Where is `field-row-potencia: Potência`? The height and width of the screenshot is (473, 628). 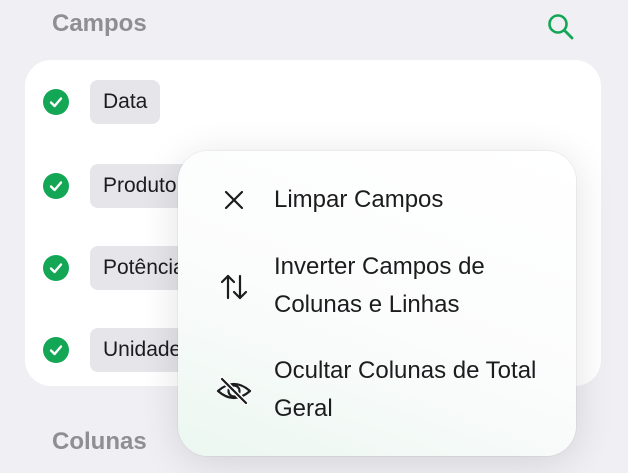
field-row-potencia: Potência is located at coordinates (120, 268).